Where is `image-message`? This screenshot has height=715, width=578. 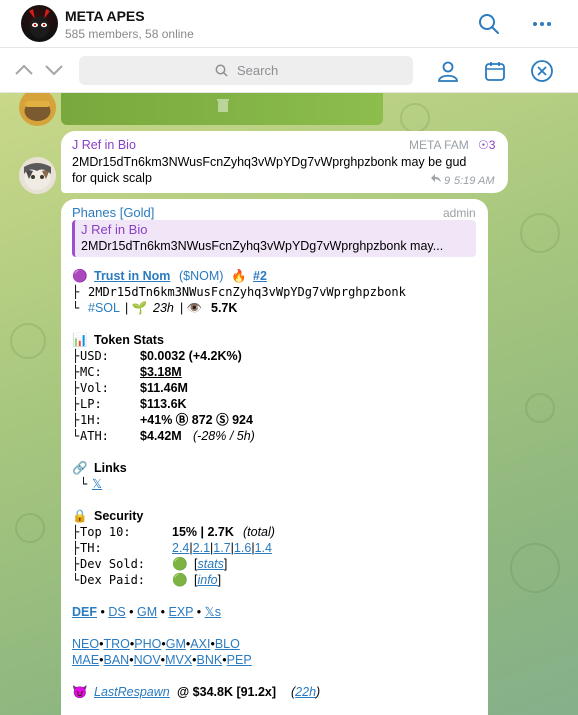 image-message is located at coordinates (222, 109).